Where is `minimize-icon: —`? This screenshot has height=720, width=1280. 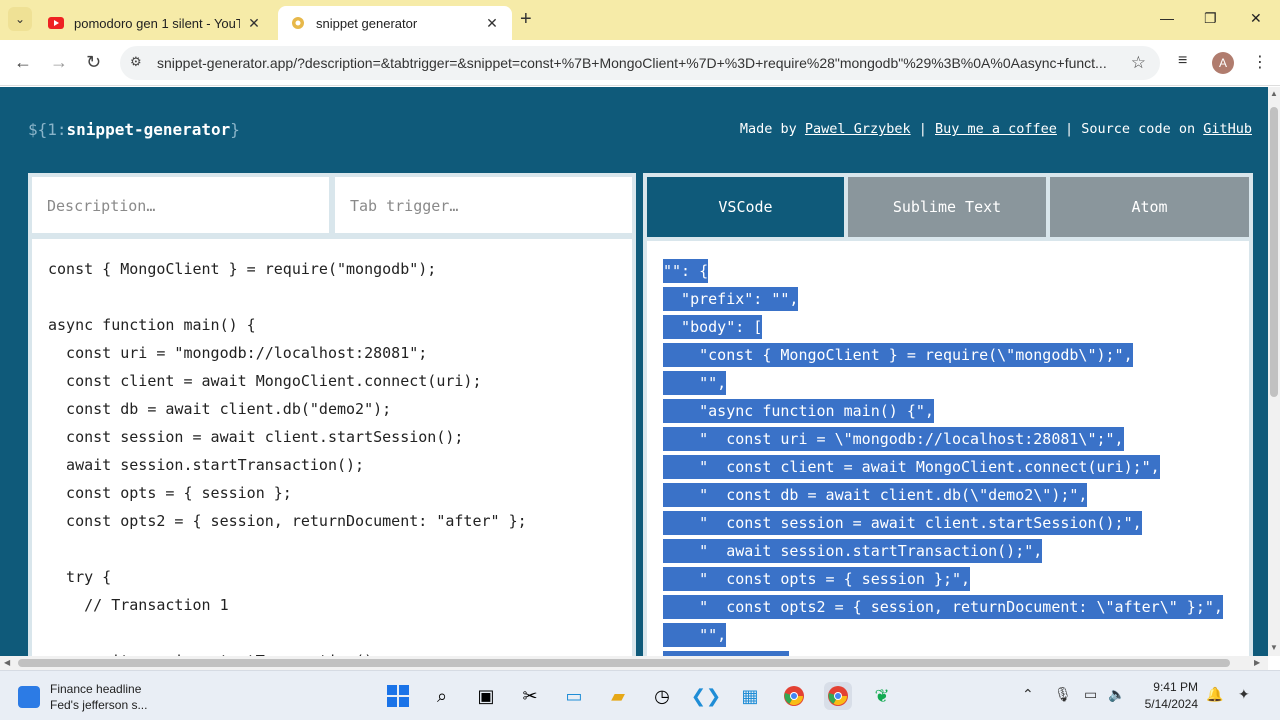 minimize-icon: — is located at coordinates (1167, 18).